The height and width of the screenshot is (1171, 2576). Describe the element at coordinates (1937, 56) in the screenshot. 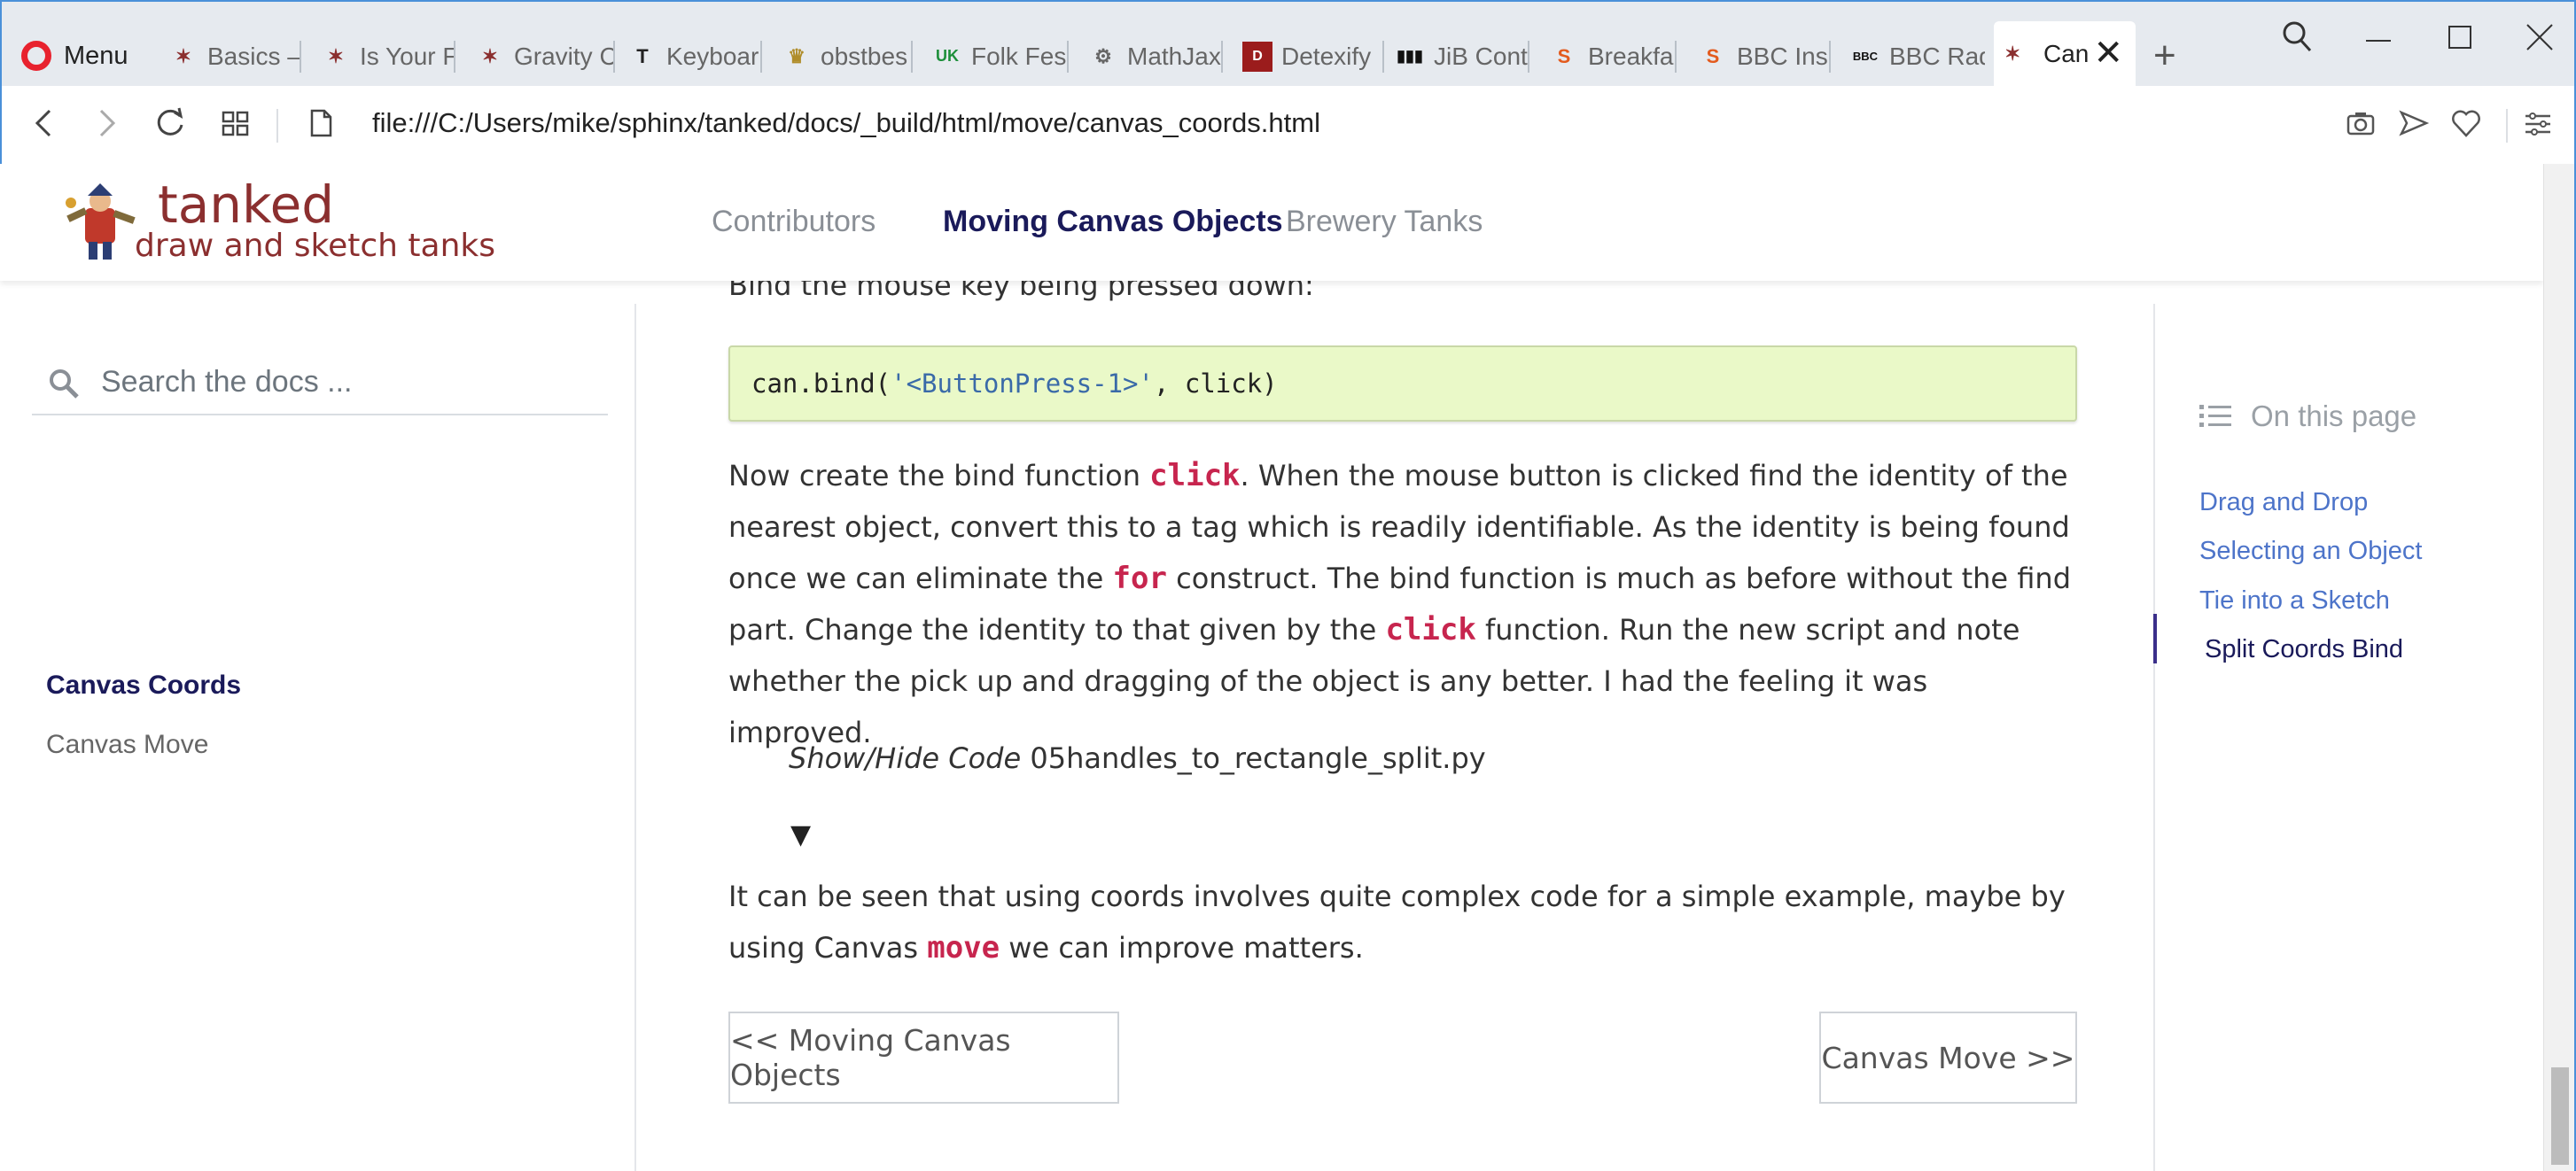

I see `tab-label: BBC Rad` at that location.